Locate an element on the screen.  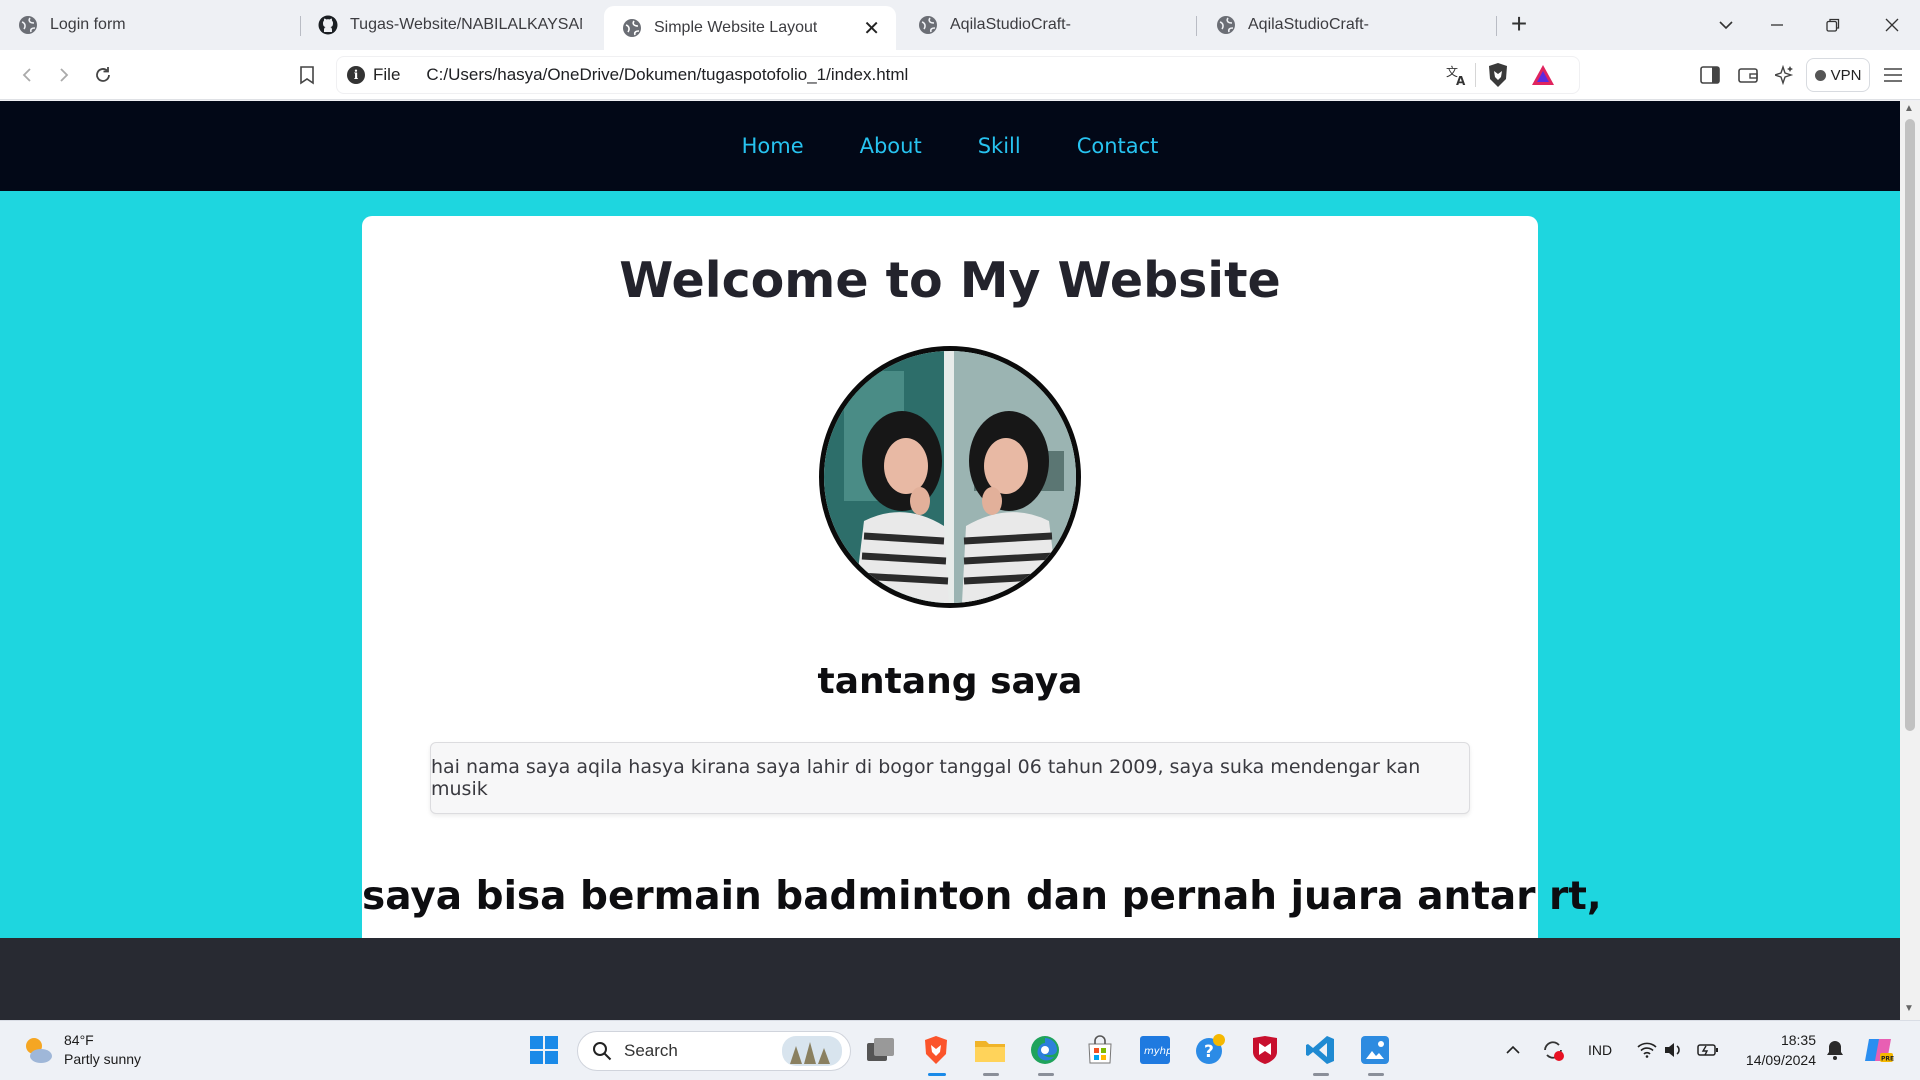
page-title: Welcome to My Website is located at coordinates (950, 280).